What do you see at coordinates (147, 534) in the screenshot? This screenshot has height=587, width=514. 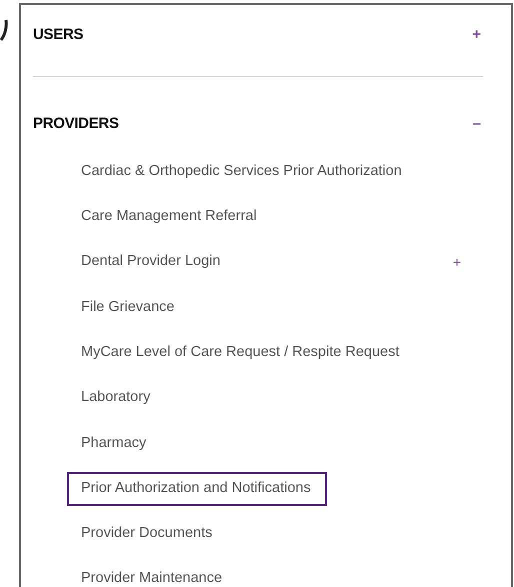 I see `menu-link: Provider Documents` at bounding box center [147, 534].